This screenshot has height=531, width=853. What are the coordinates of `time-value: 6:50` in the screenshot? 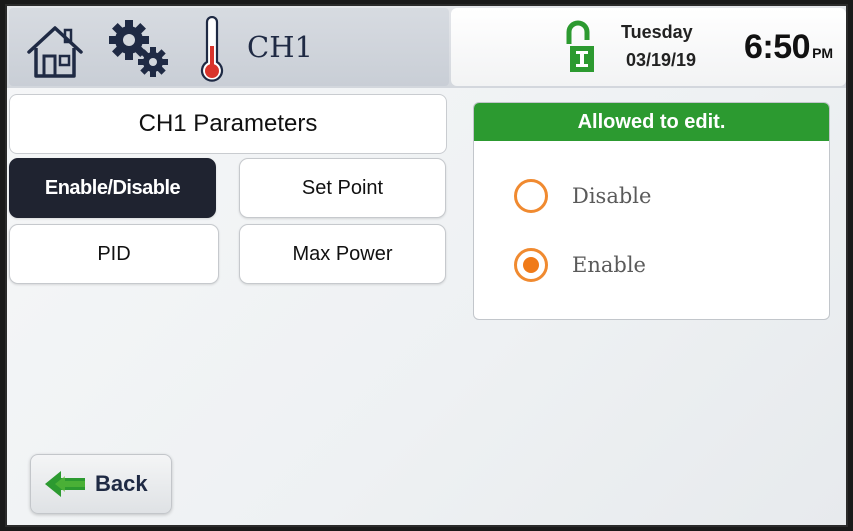 It's located at (777, 47).